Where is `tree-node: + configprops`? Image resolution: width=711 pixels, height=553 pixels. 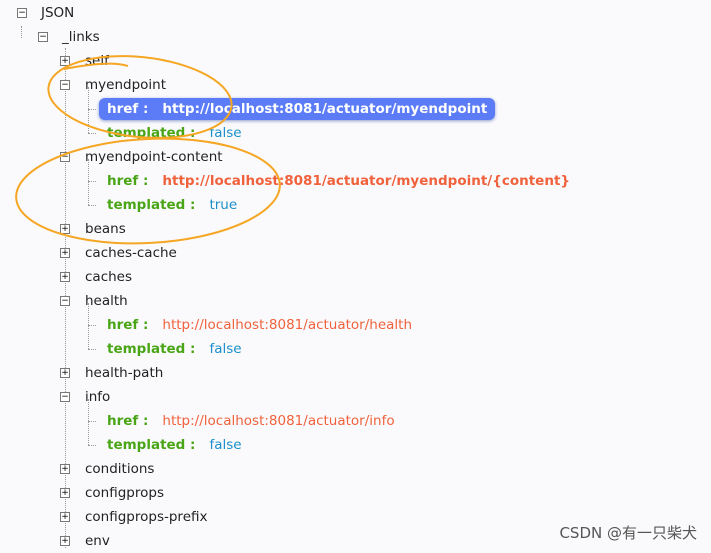
tree-node: + configprops is located at coordinates (112, 493).